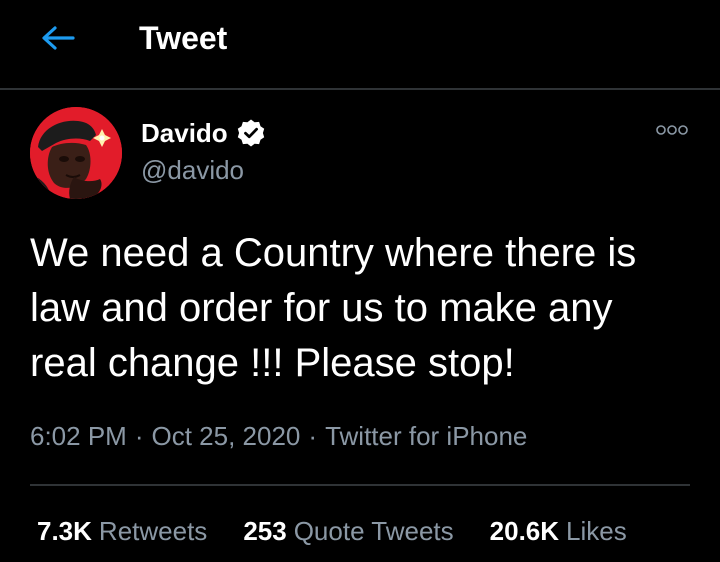 The width and height of the screenshot is (720, 562). I want to click on author-name-row: Davido, so click(203, 133).